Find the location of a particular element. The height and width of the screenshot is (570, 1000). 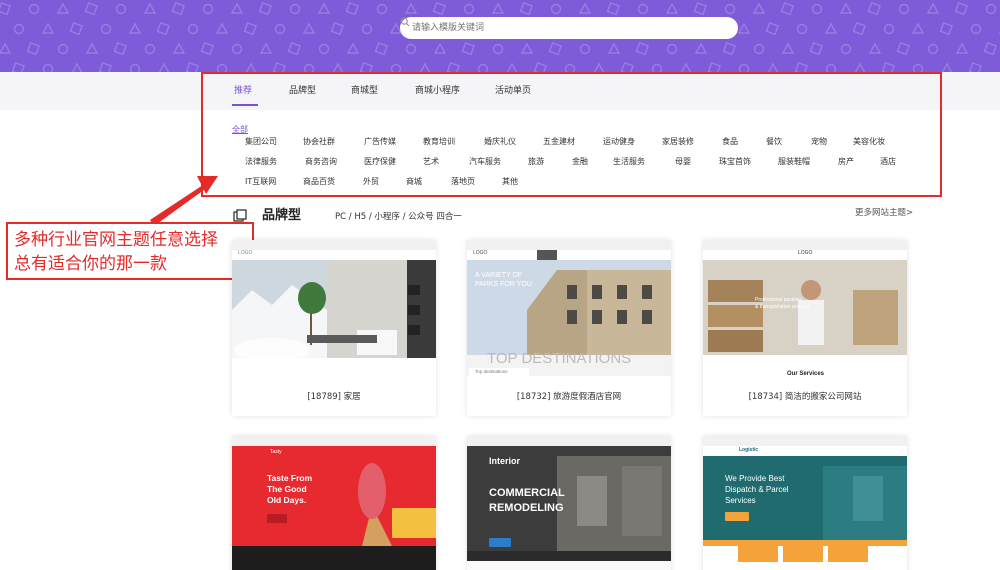

section-title: 品牌型 is located at coordinates (282, 215).